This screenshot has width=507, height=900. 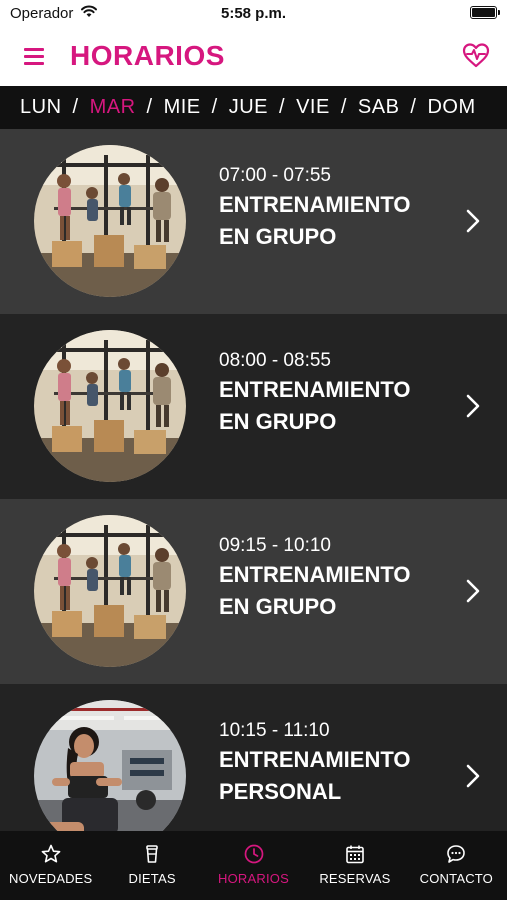 I want to click on day-tab-vie: VIE, so click(x=313, y=107).